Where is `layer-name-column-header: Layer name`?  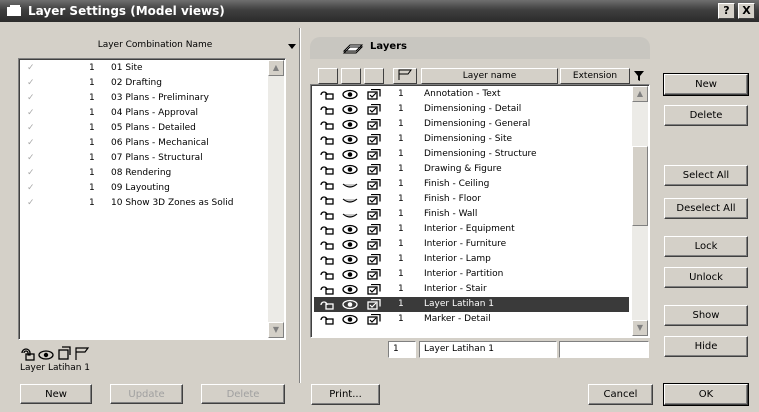
layer-name-column-header: Layer name is located at coordinates (489, 76).